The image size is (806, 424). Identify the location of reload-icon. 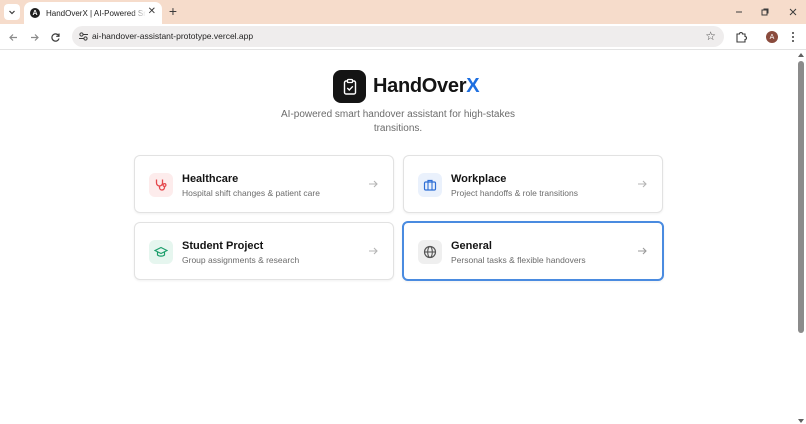
(55, 37).